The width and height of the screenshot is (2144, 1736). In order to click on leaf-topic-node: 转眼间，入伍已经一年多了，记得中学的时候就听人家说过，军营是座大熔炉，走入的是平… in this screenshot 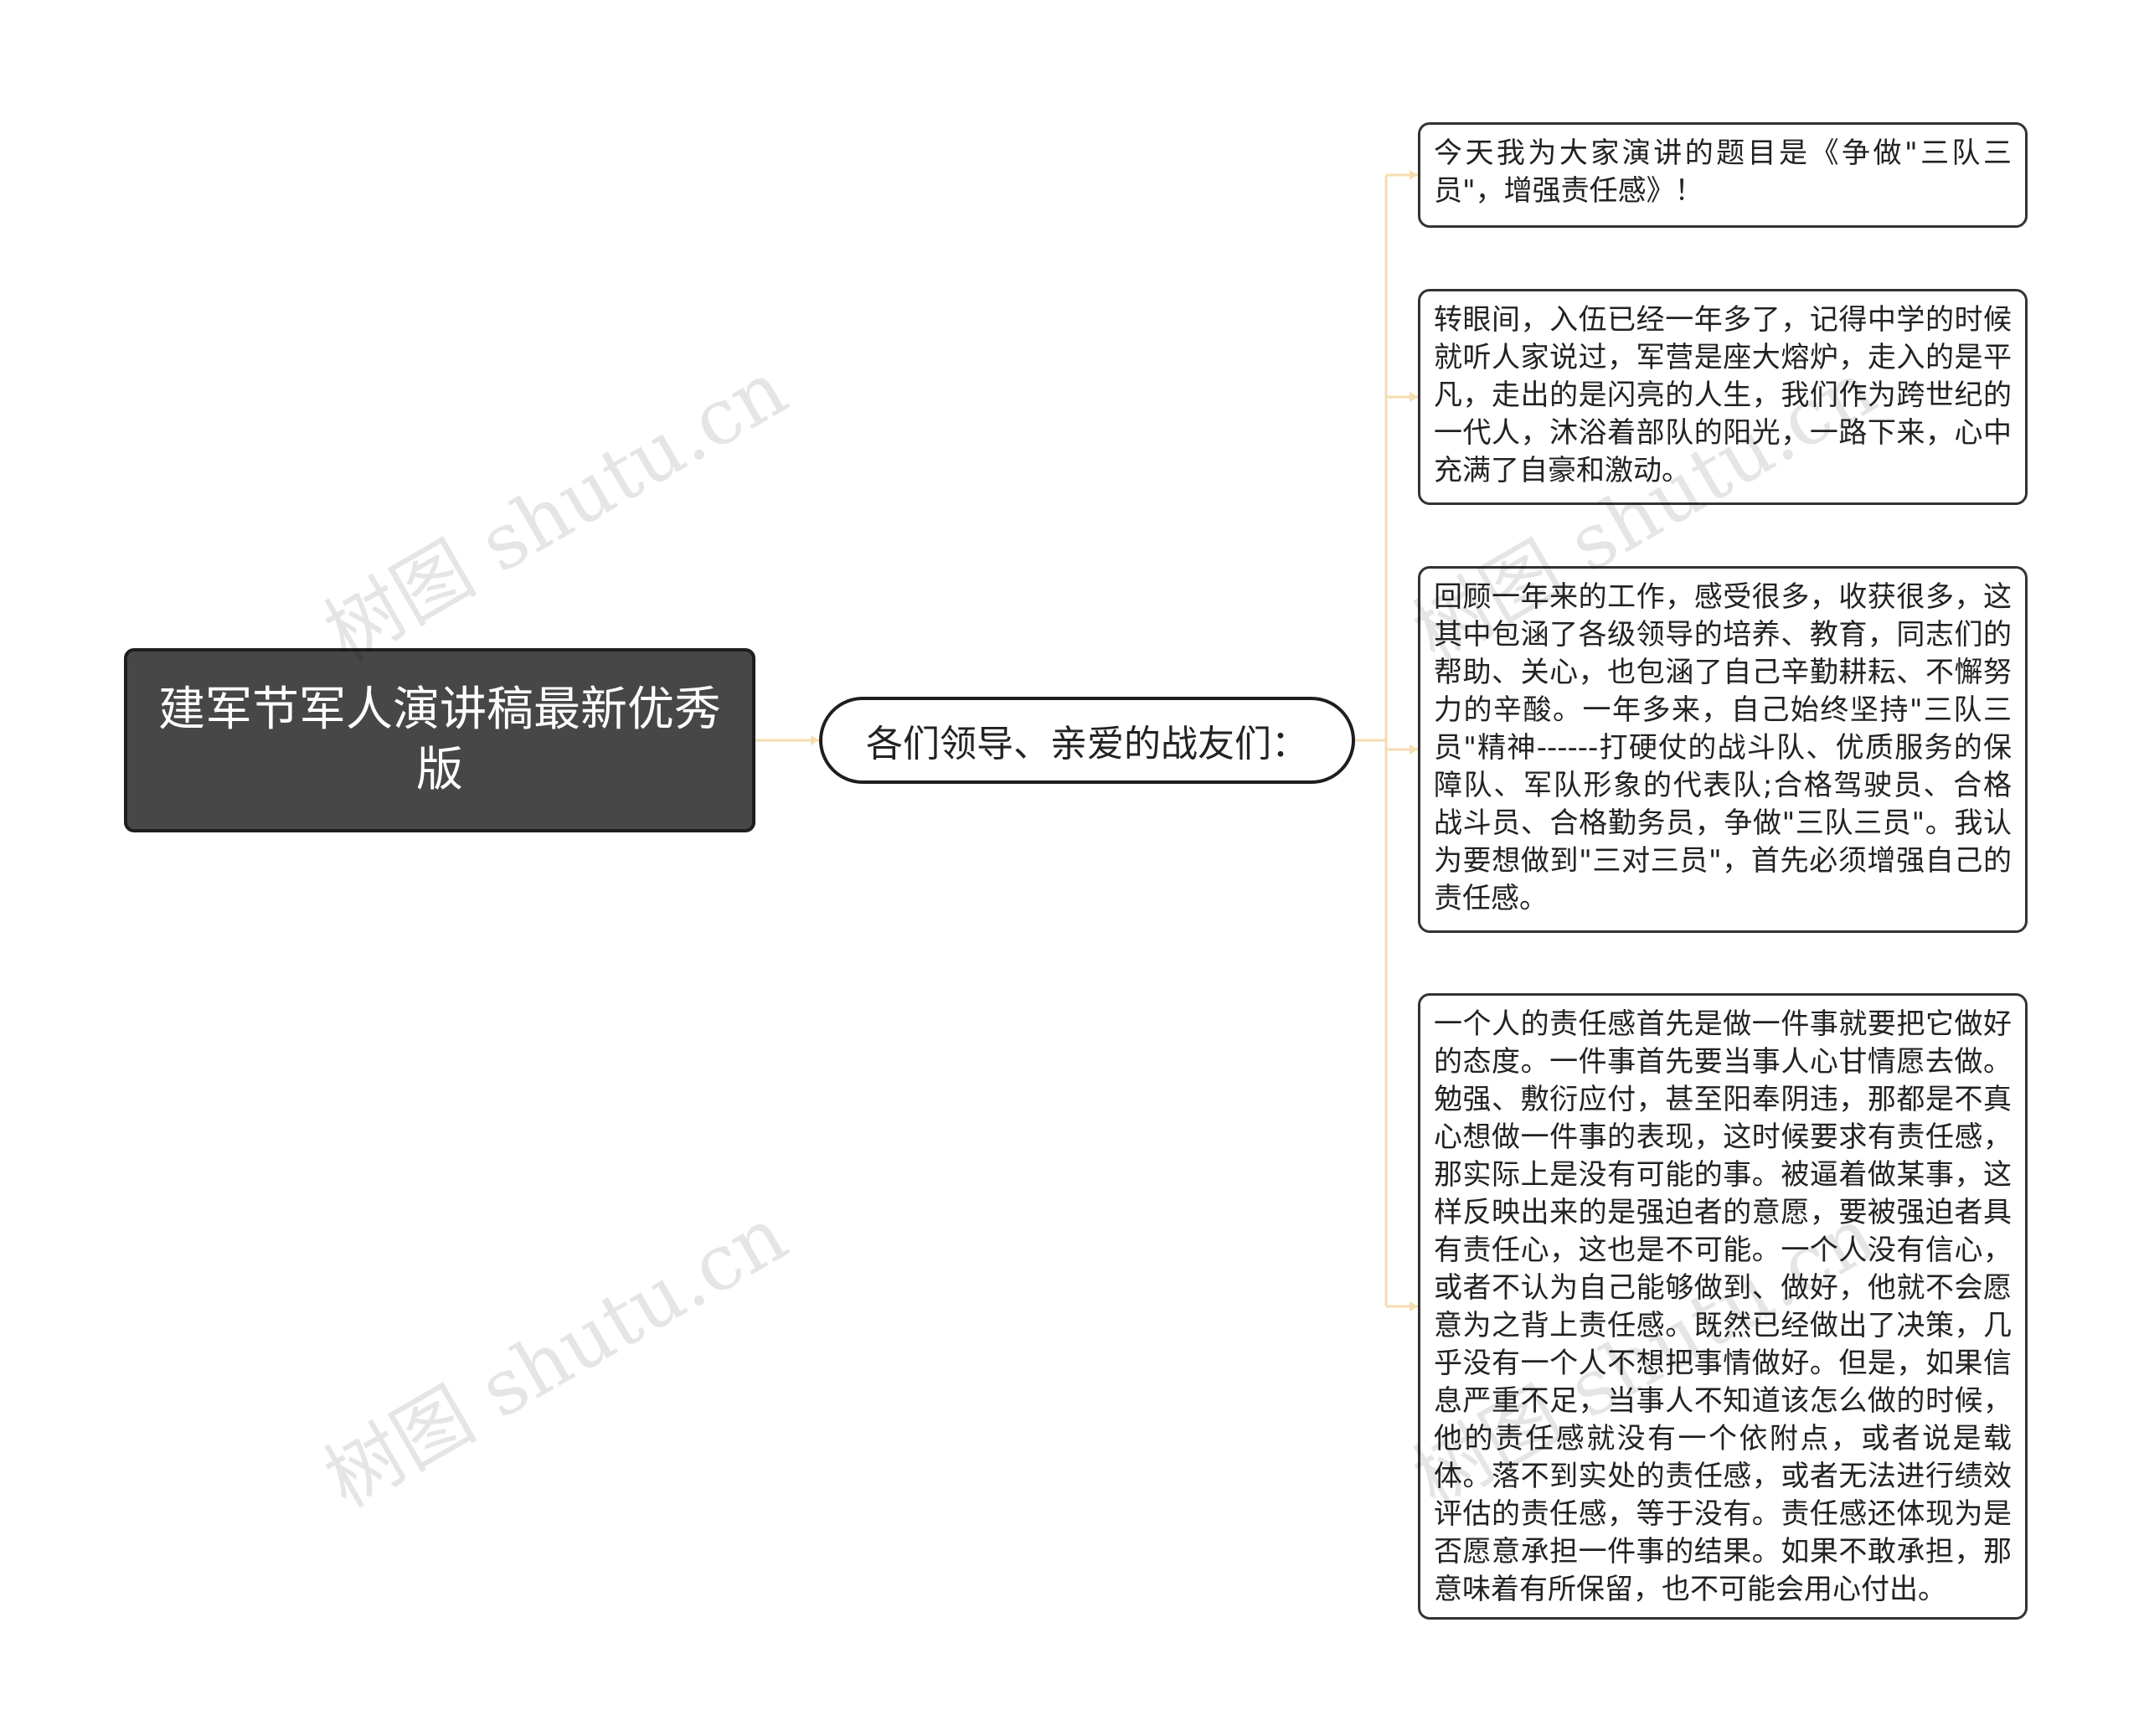, I will do `click(1723, 397)`.